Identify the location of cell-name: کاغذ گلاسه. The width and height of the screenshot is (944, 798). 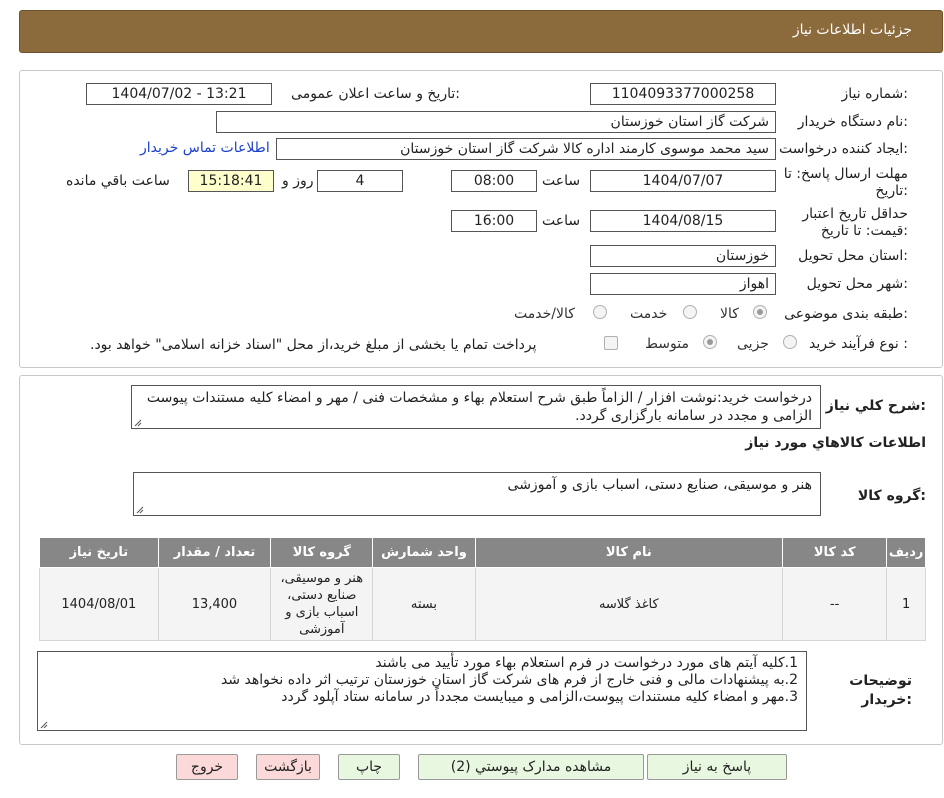
(629, 604).